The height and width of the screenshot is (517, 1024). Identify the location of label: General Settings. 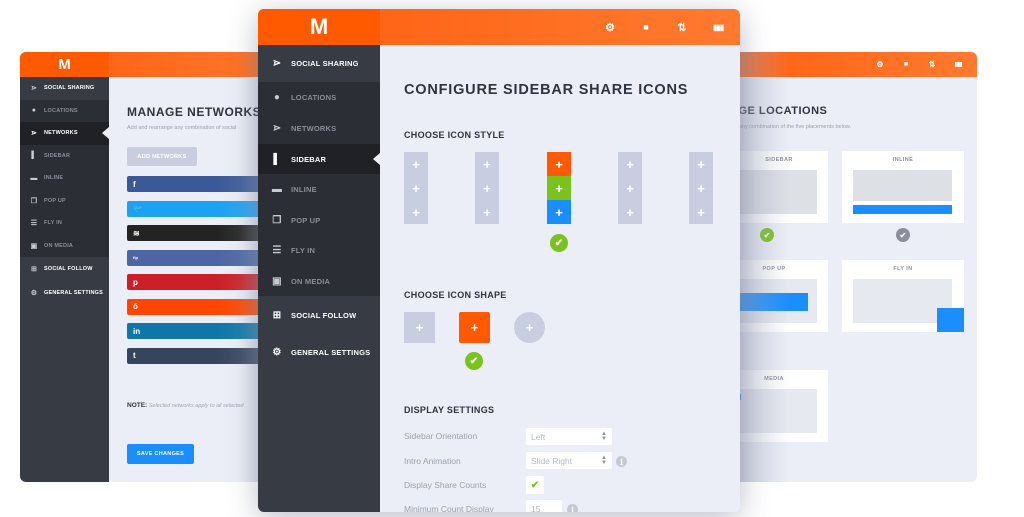
(74, 293).